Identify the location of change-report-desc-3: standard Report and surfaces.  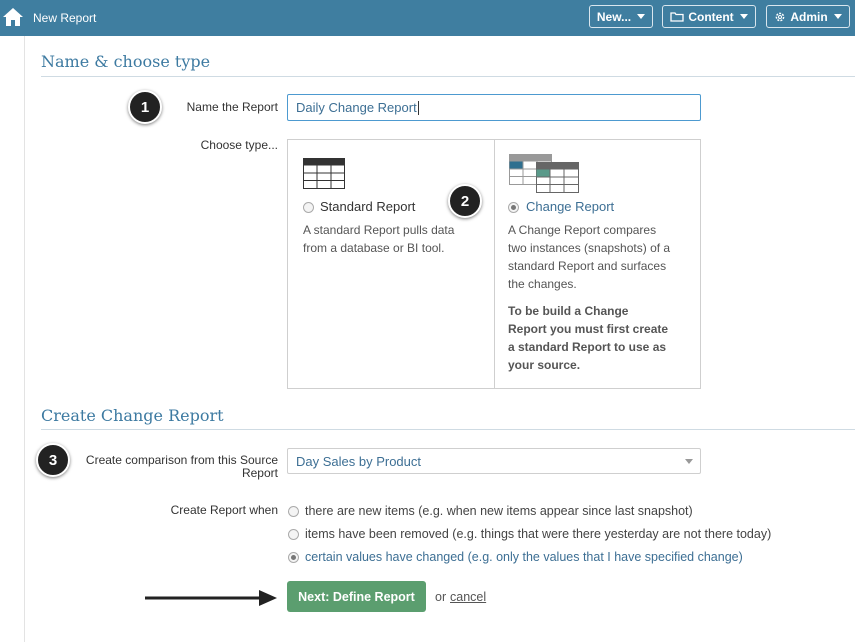
(587, 266).